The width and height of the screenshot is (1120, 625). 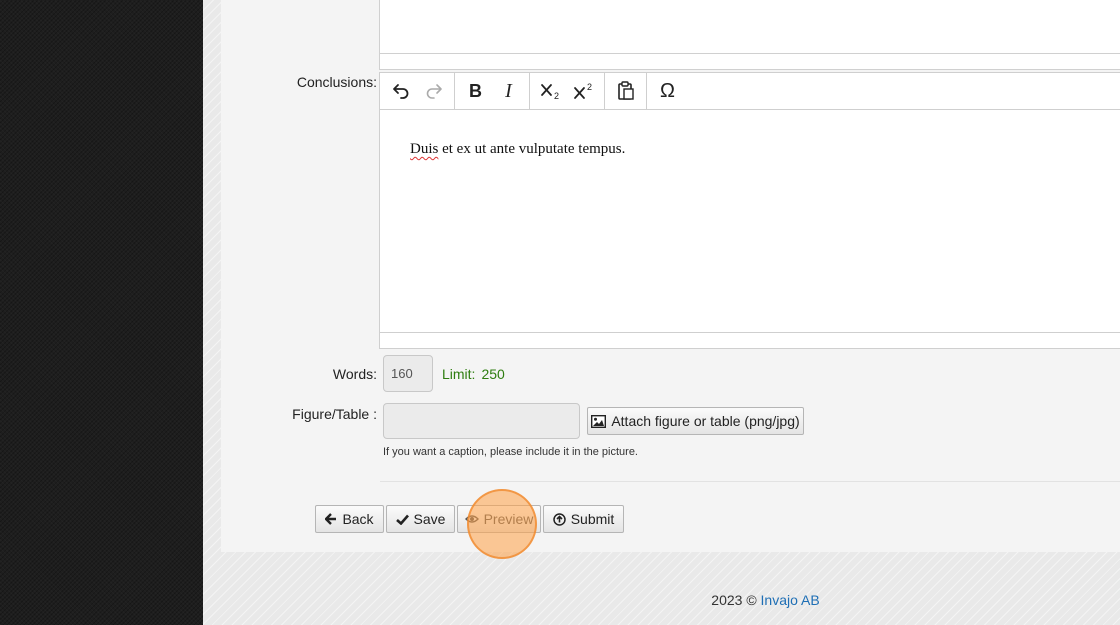 I want to click on copyright-text: 2023 ©, so click(x=734, y=600).